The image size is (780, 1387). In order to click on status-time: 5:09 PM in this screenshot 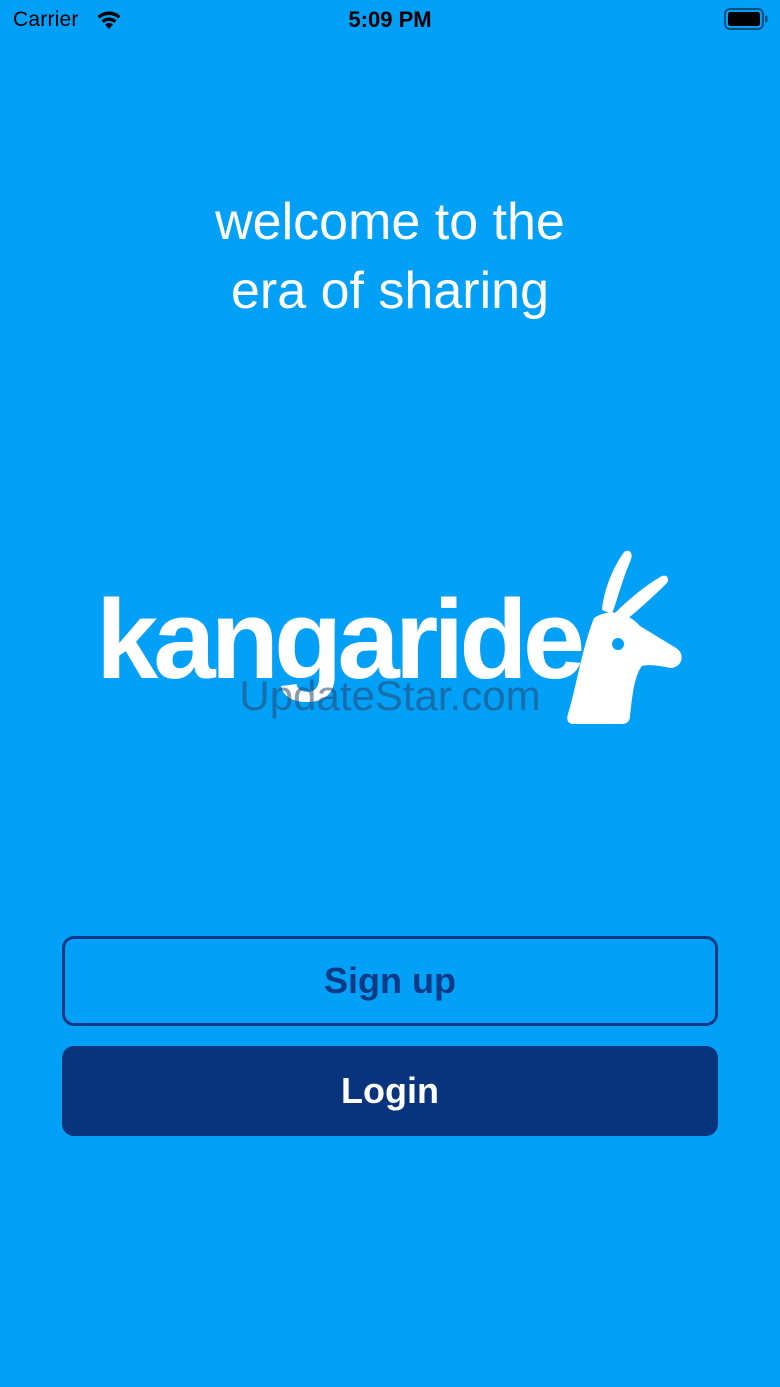, I will do `click(390, 19)`.